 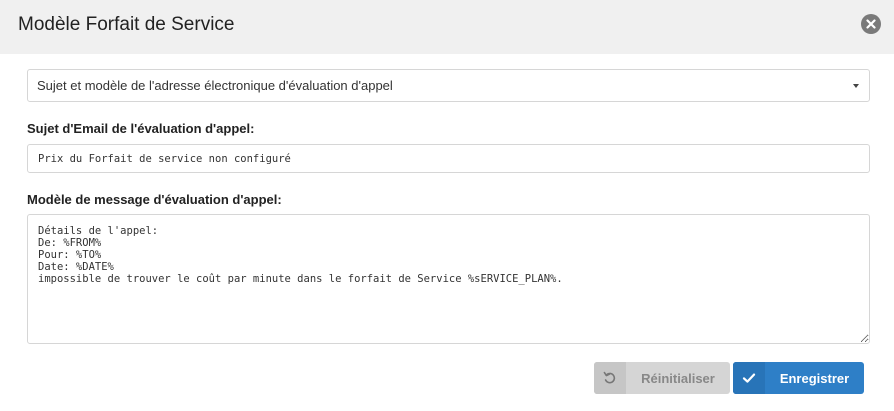 I want to click on check-icon, so click(x=749, y=378).